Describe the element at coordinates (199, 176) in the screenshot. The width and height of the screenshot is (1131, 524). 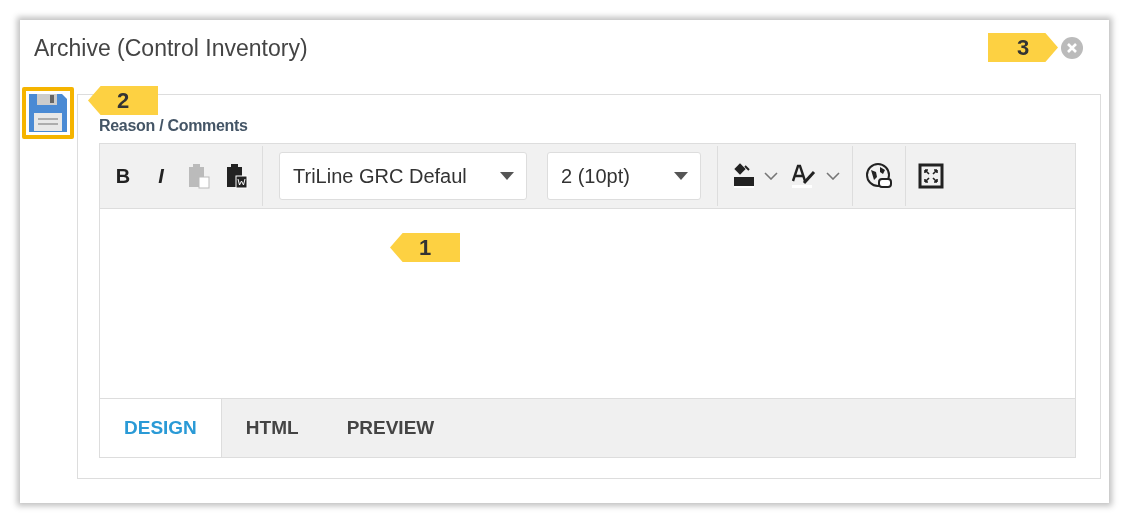
I see `clipboard-icon` at that location.